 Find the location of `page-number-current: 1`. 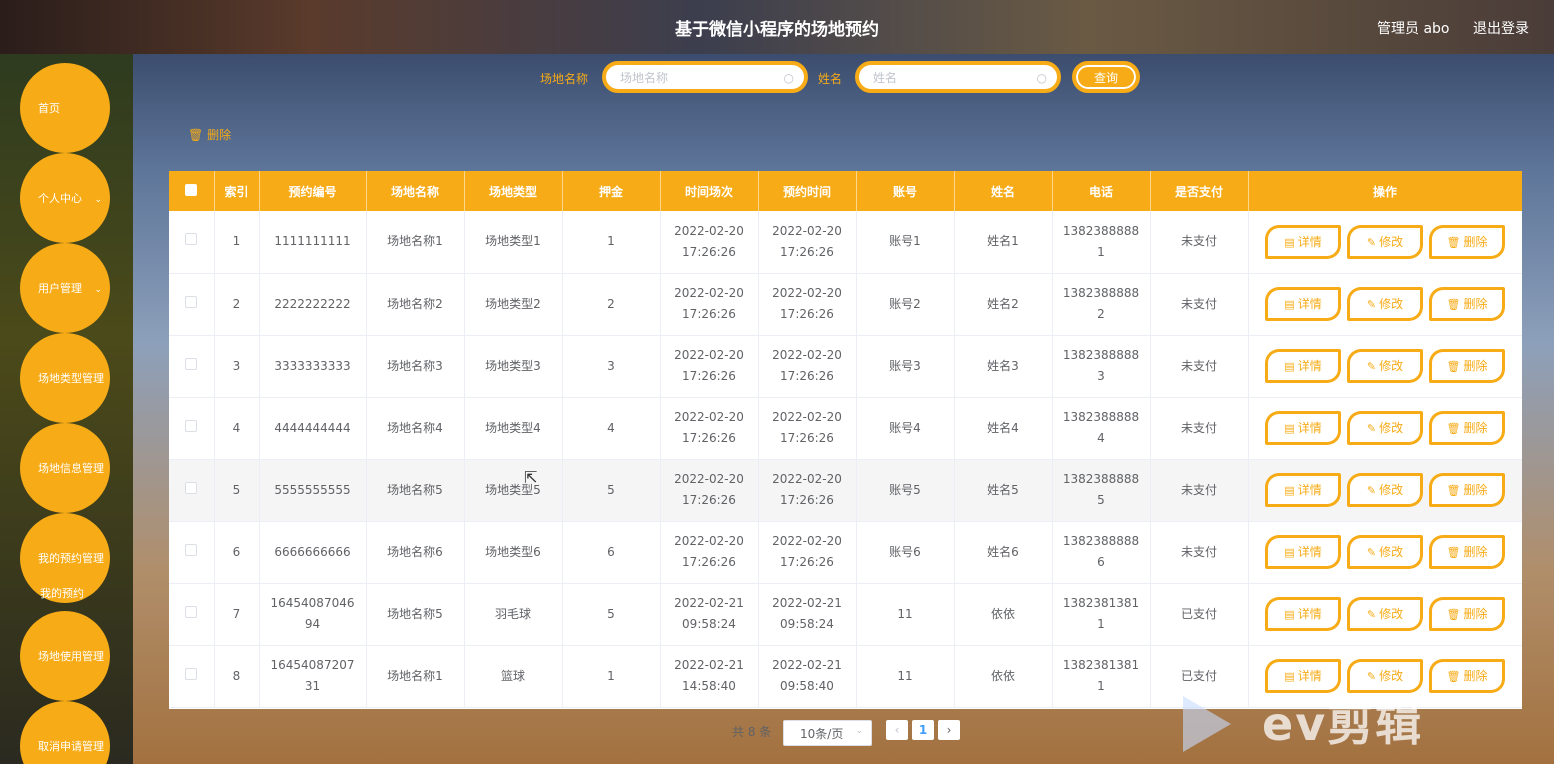

page-number-current: 1 is located at coordinates (923, 730).